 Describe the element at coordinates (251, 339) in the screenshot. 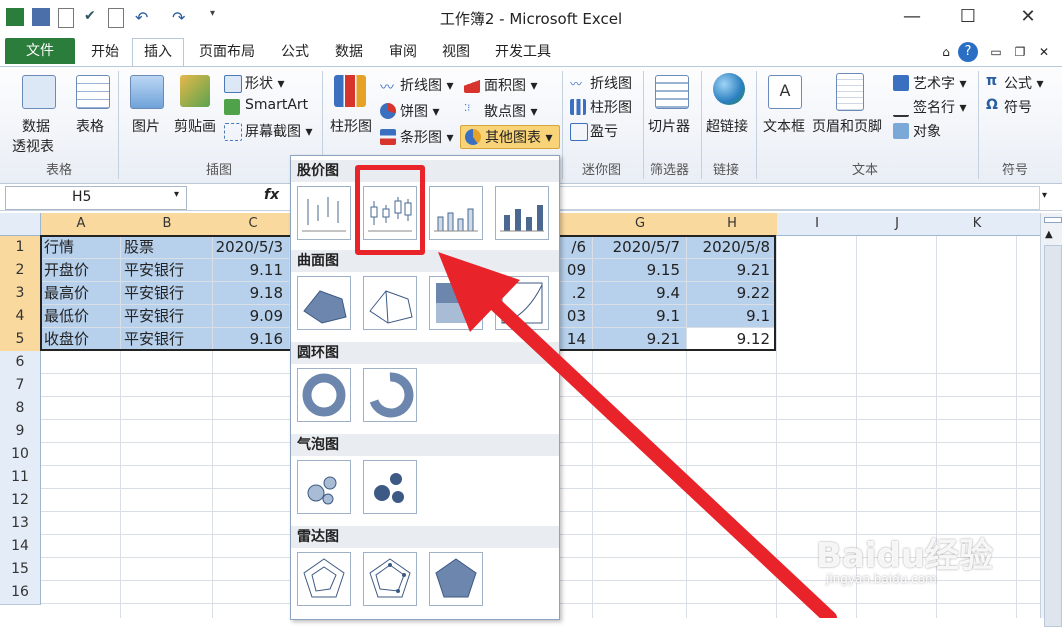

I see `cell-c5: 9.16` at that location.